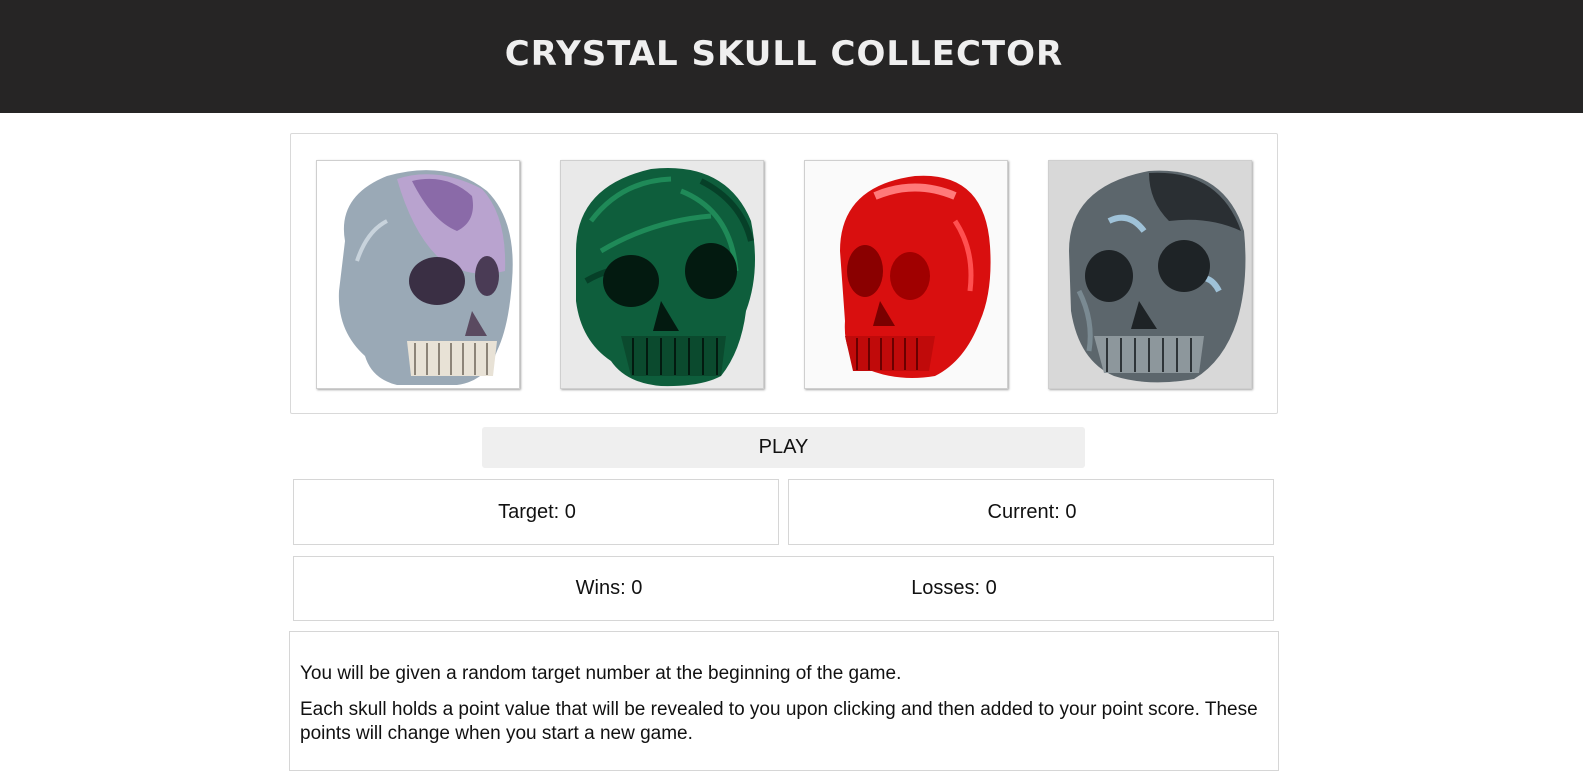 The image size is (1583, 771). I want to click on labradorite-skull-image, so click(1150, 274).